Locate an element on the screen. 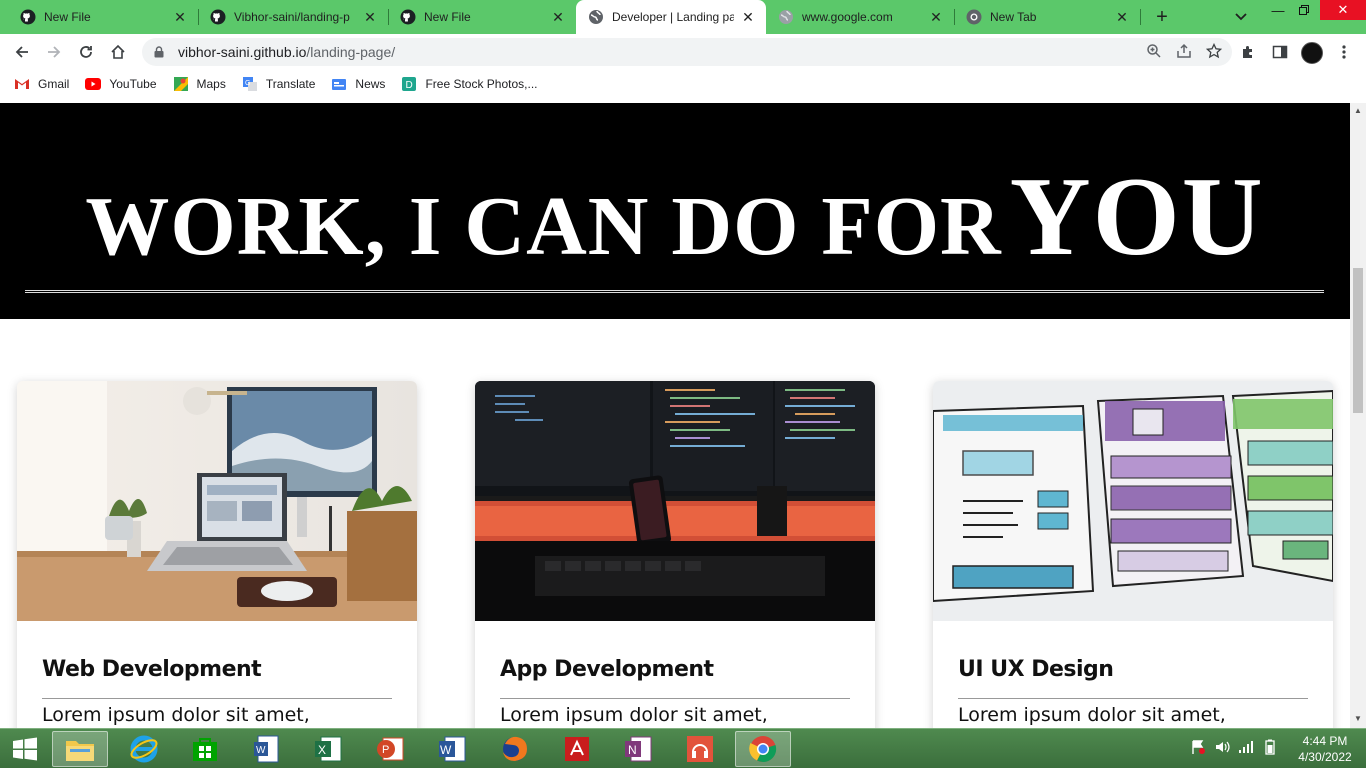  address-bar: vibhor-saini.github.io/landing-page/ is located at coordinates (687, 52).